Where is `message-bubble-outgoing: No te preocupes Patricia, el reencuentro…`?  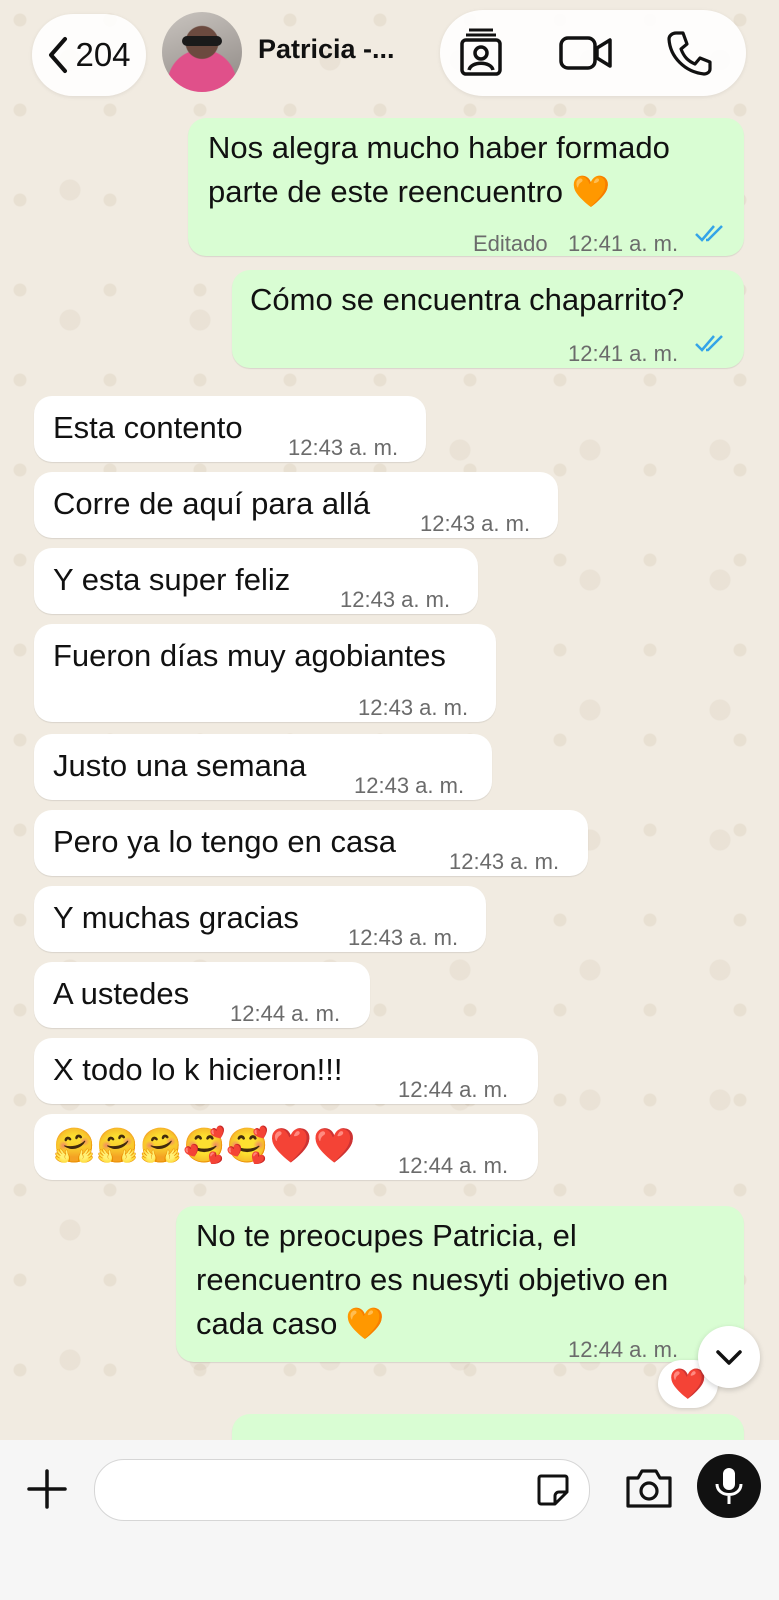
message-bubble-outgoing: No te preocupes Patricia, el reencuentro… is located at coordinates (460, 1284).